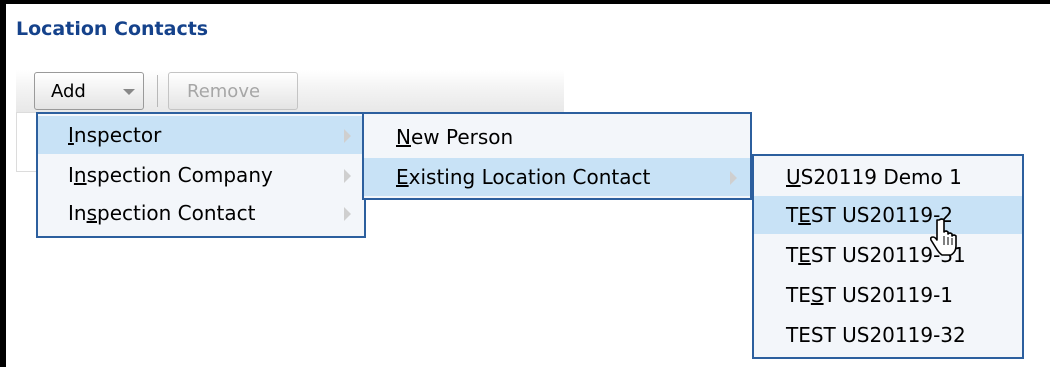  What do you see at coordinates (529, 177) in the screenshot?
I see `menu-item-label: xisting Location Contact` at bounding box center [529, 177].